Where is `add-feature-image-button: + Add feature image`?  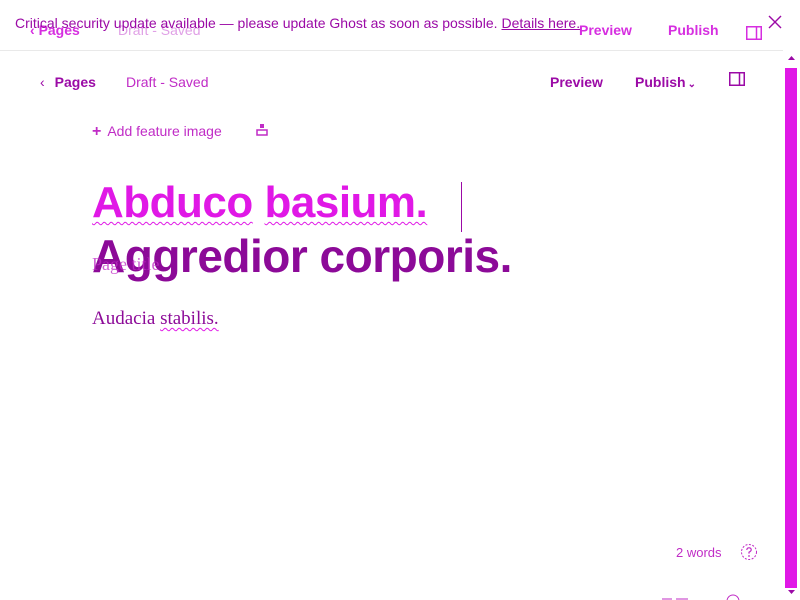
add-feature-image-button: + Add feature image is located at coordinates (157, 132).